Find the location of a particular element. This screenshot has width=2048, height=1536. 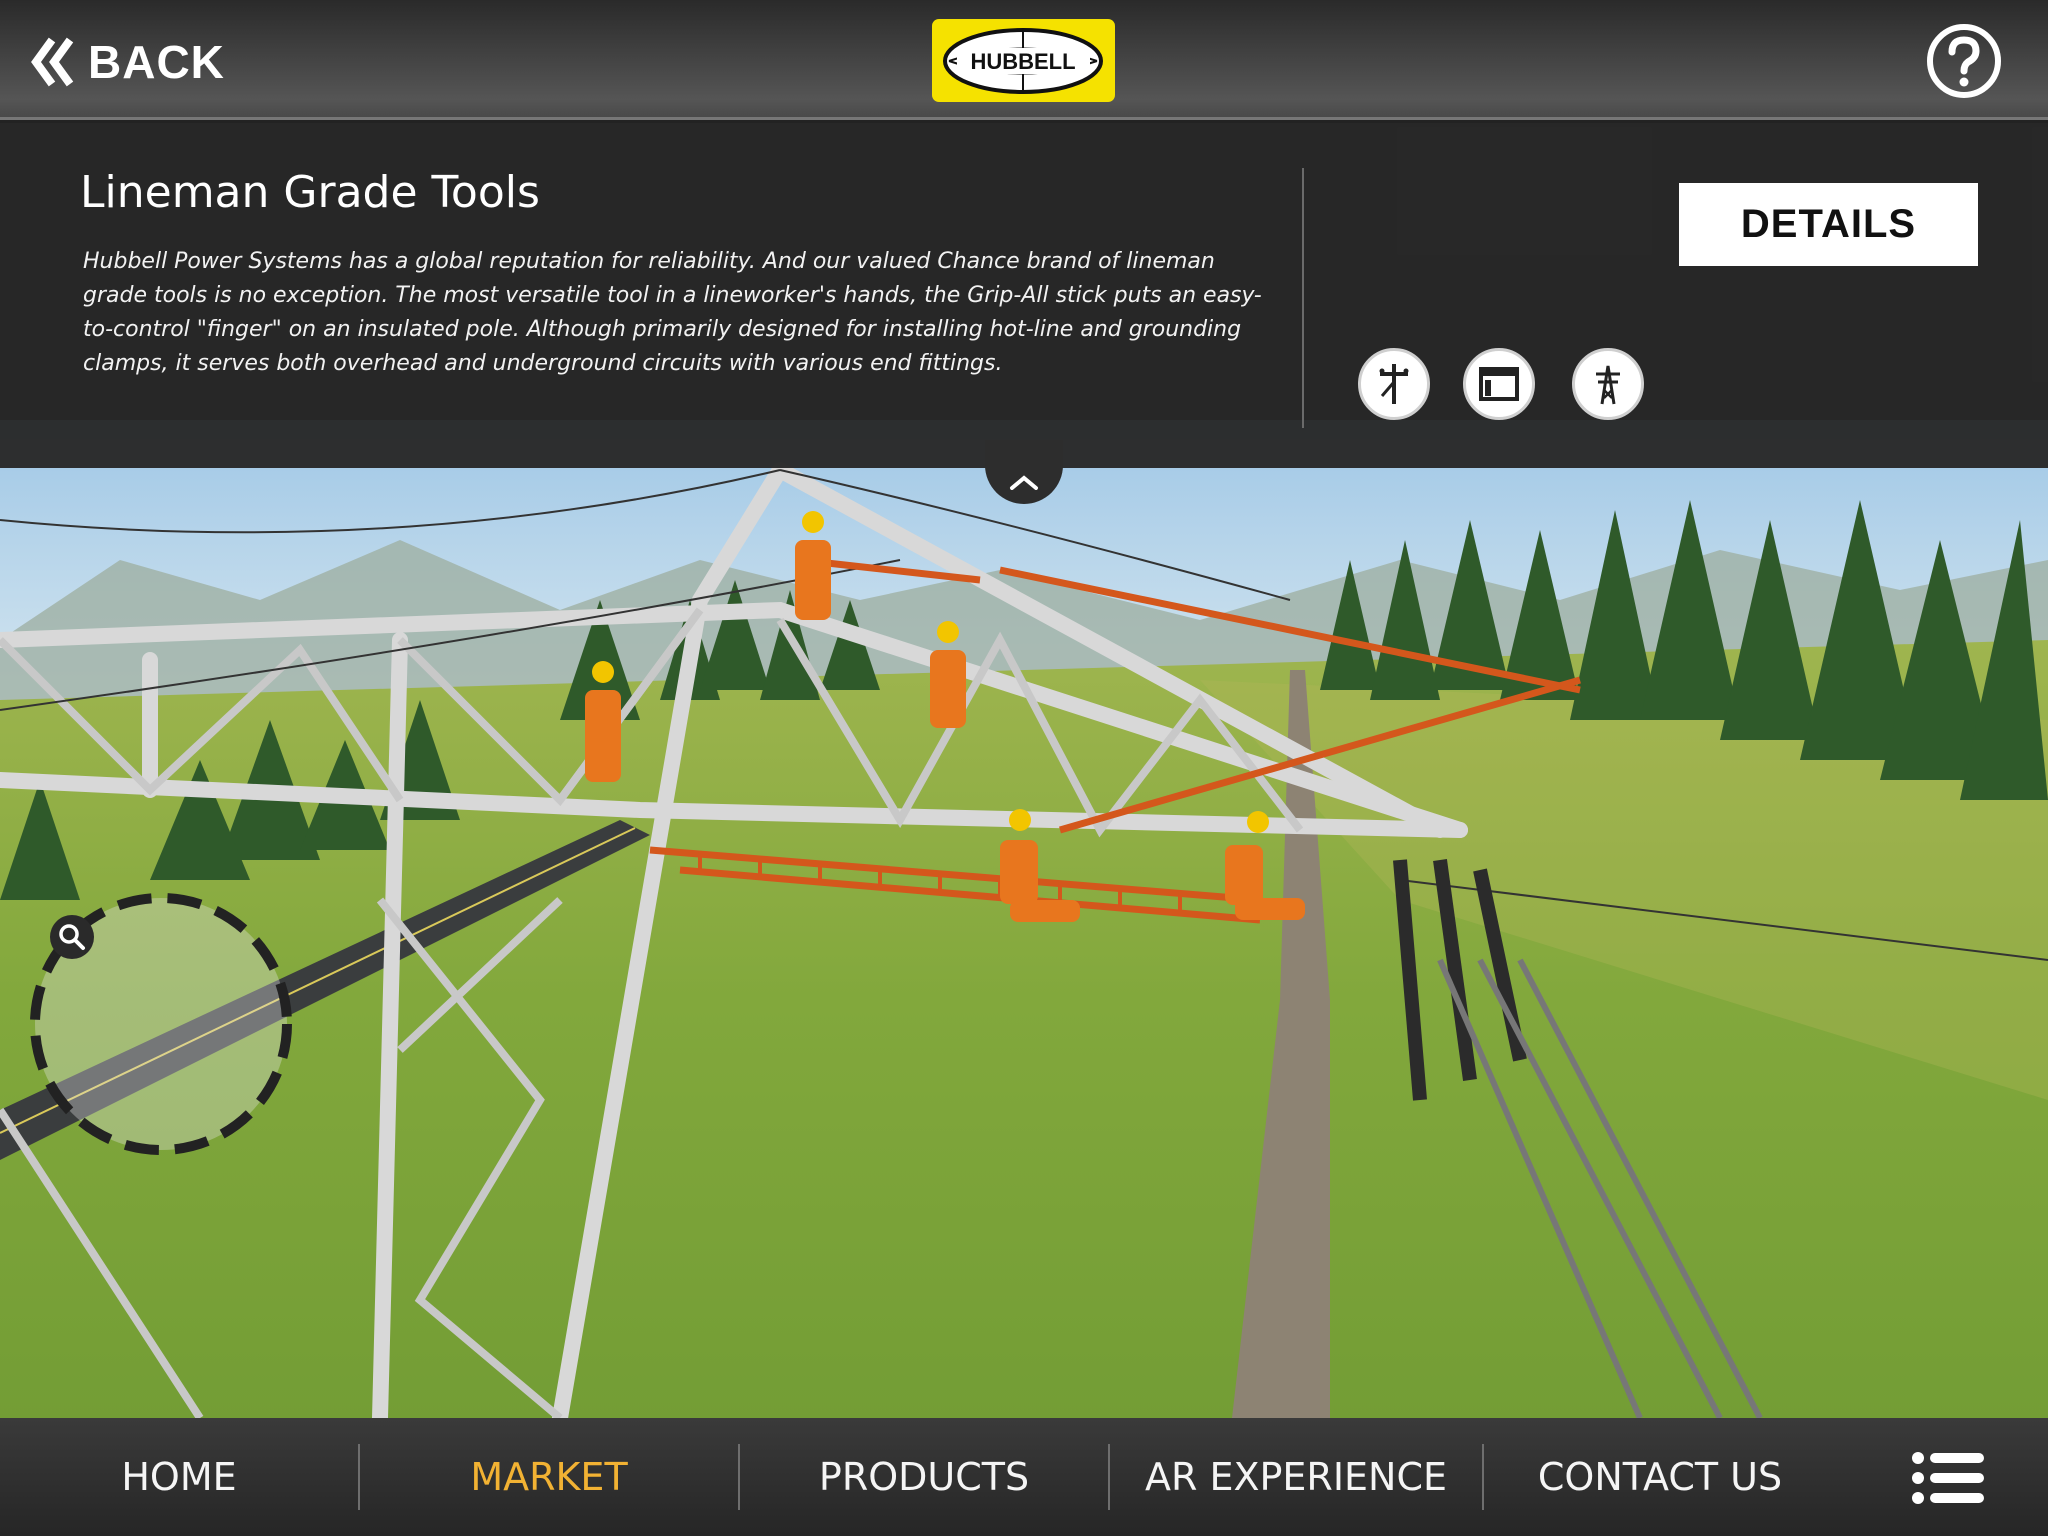

panel-view-icon is located at coordinates (1499, 384).